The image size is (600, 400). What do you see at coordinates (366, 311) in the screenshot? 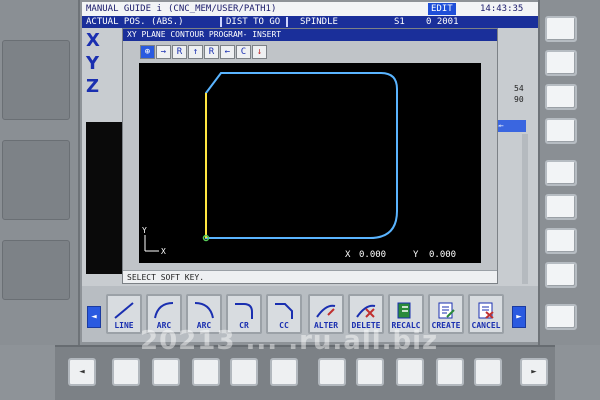
I see `delete-icon` at bounding box center [366, 311].